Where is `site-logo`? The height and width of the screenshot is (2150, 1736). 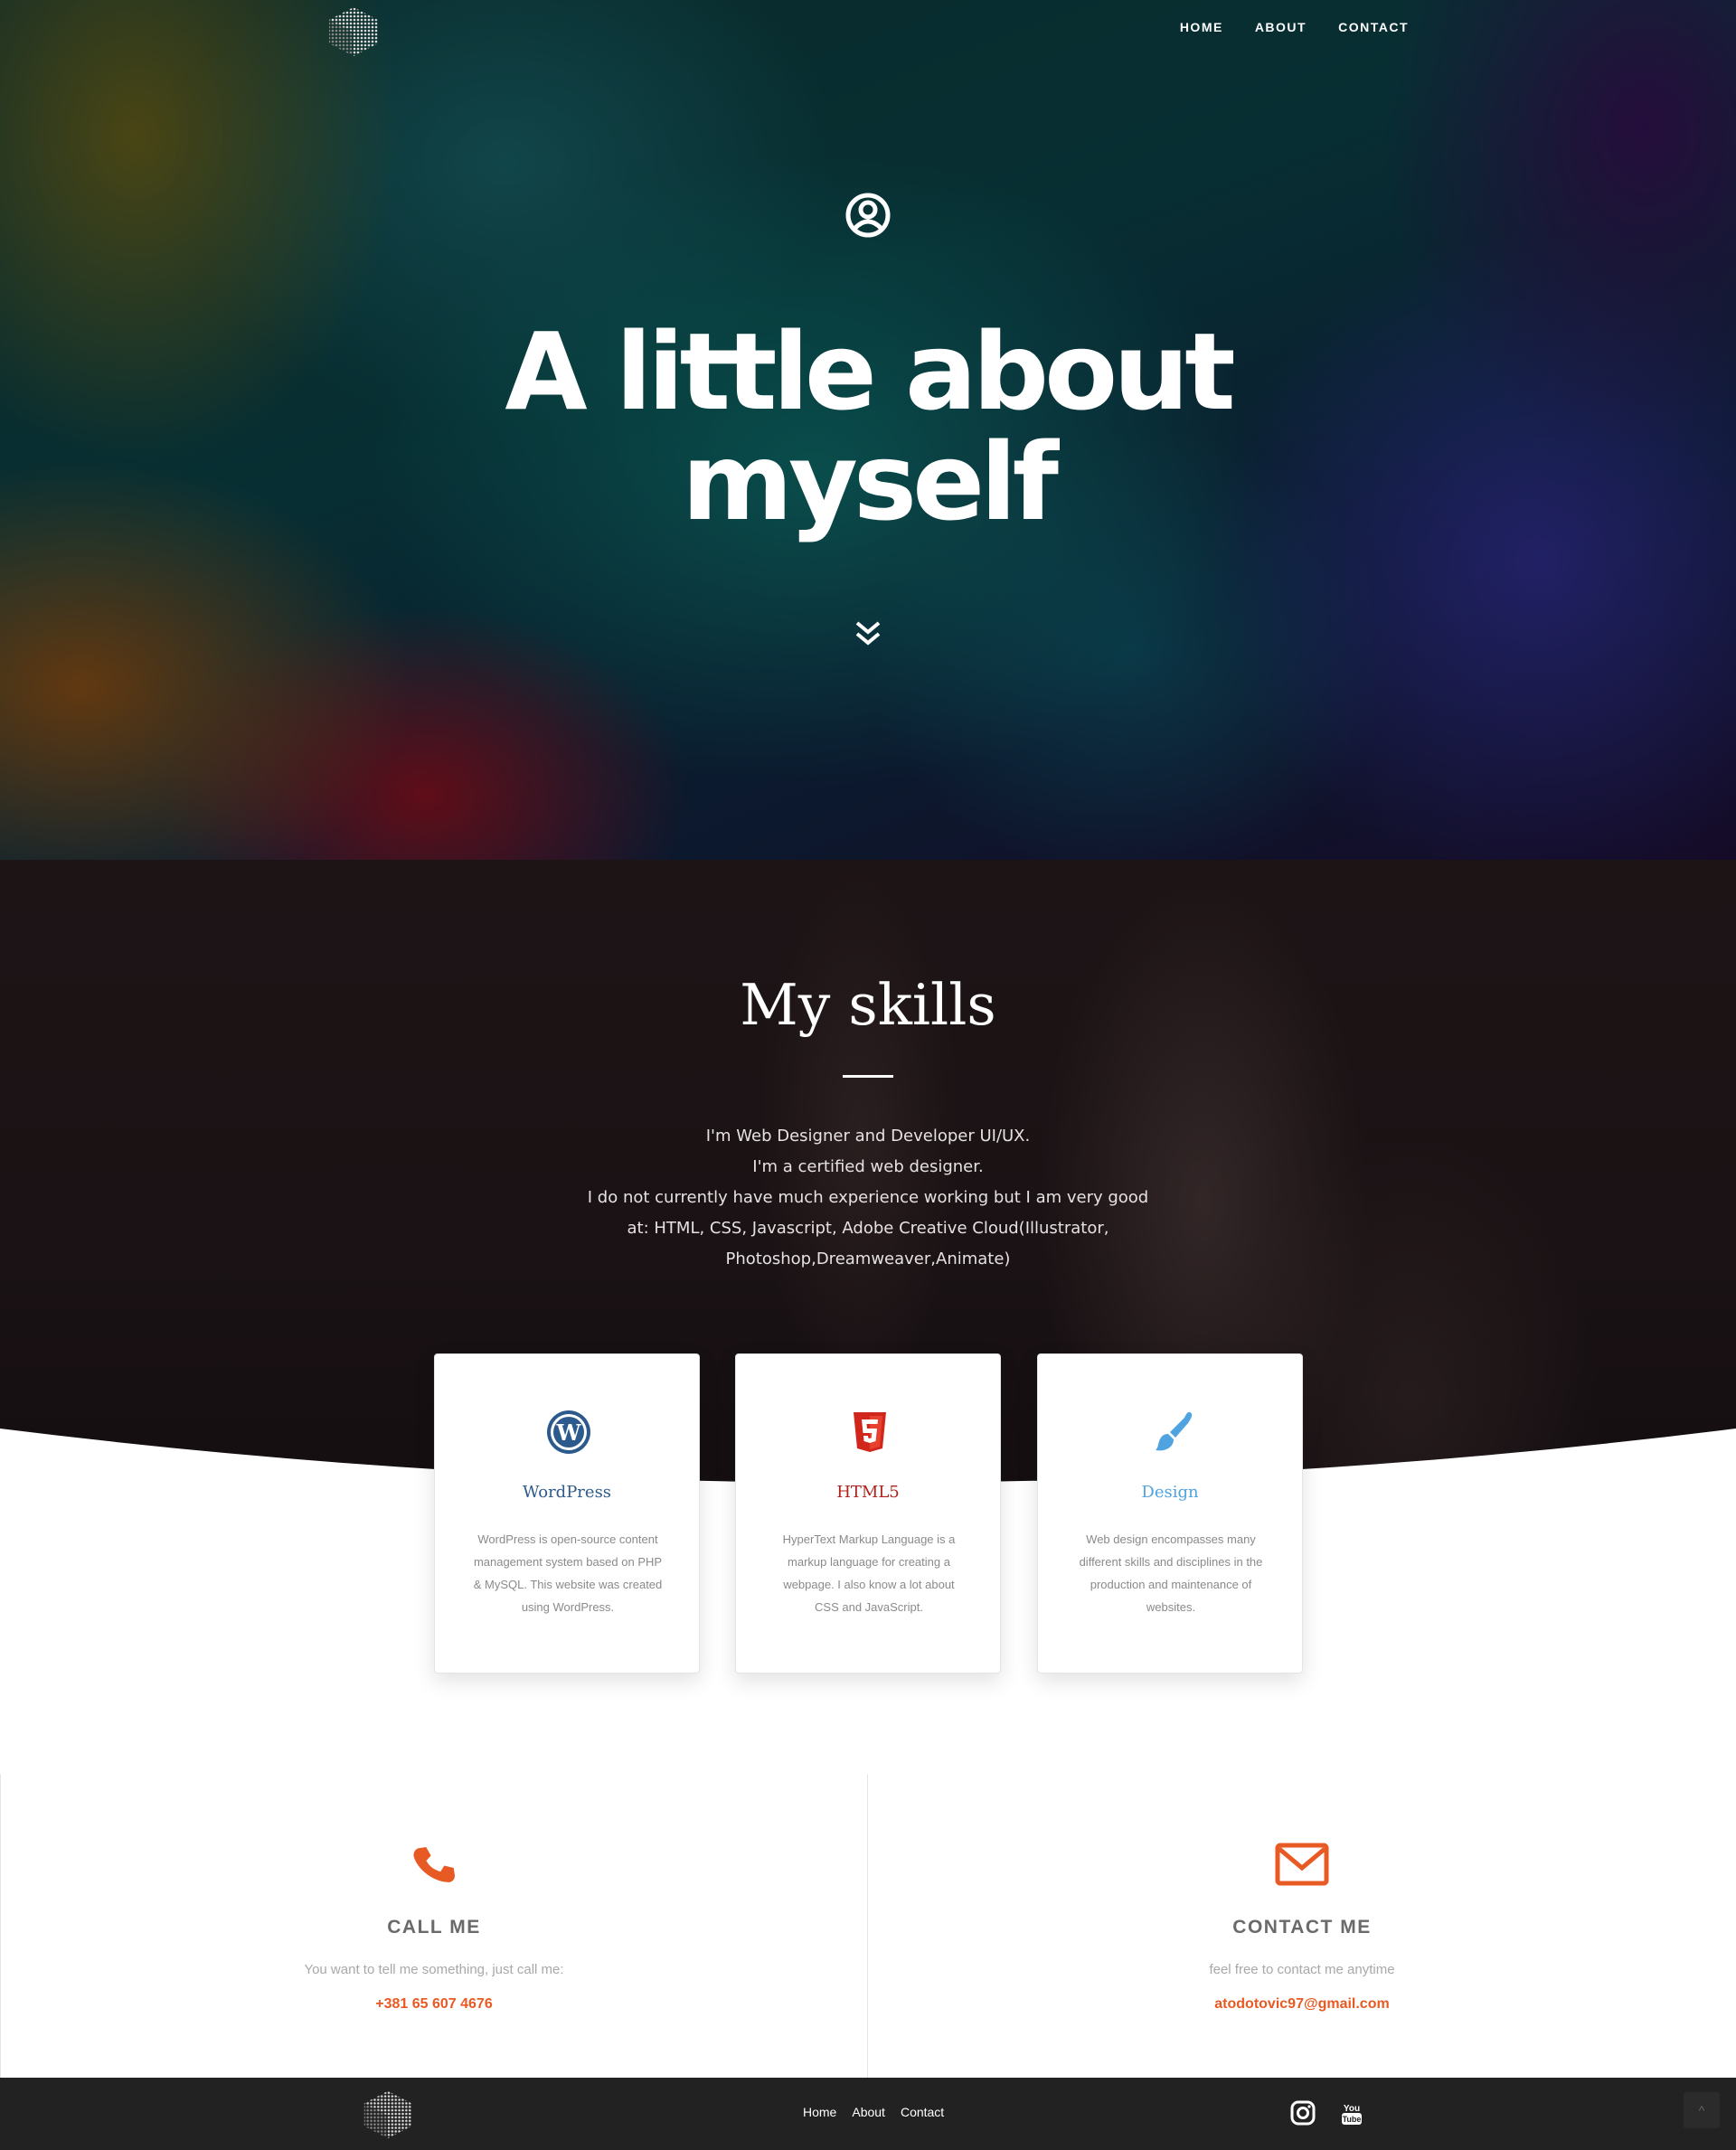 site-logo is located at coordinates (354, 31).